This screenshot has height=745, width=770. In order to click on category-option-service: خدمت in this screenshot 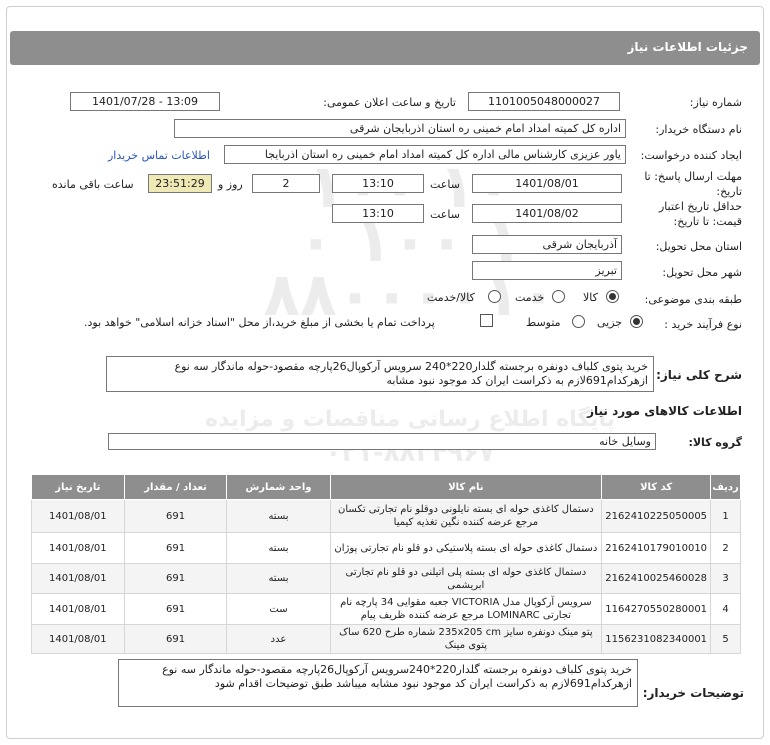, I will do `click(530, 297)`.